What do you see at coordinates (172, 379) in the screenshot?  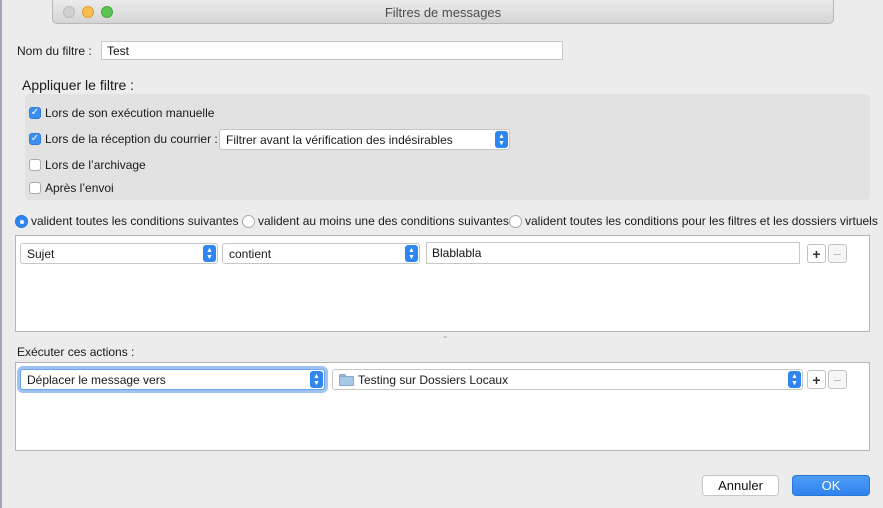 I see `action-type-select: Déplacer le message vers ▲ ▼` at bounding box center [172, 379].